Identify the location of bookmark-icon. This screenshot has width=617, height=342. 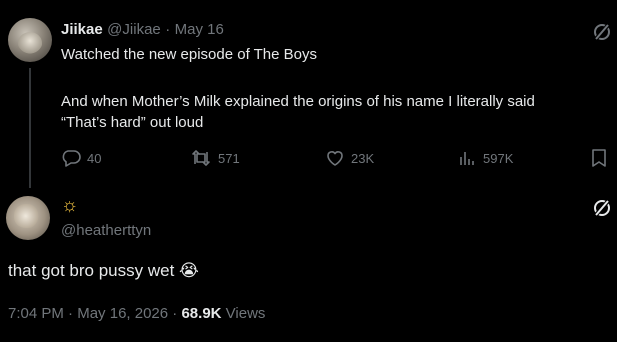
(599, 158).